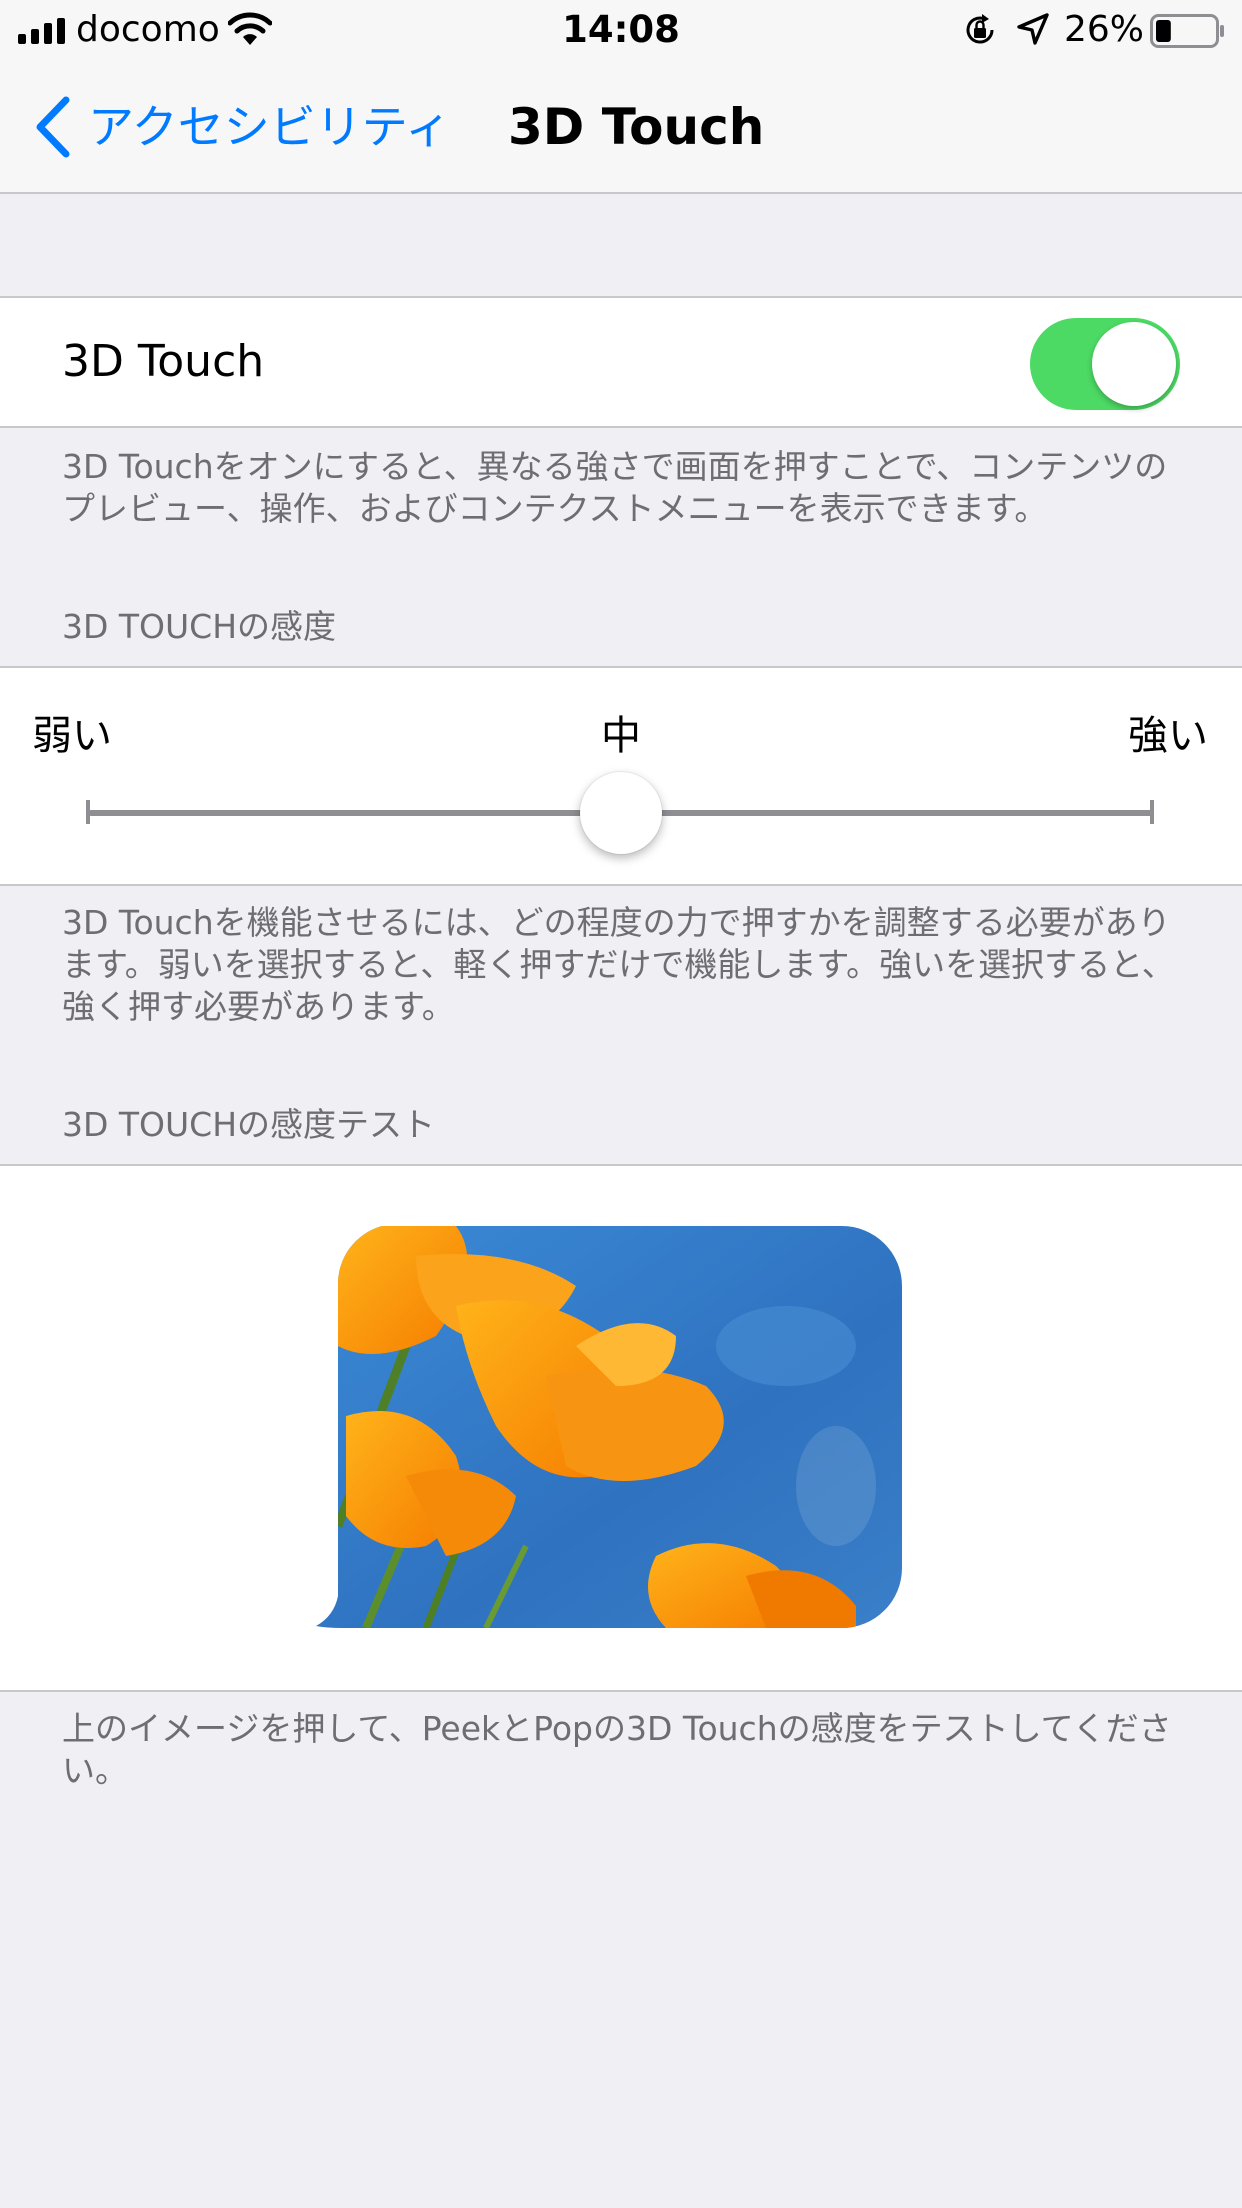 The height and width of the screenshot is (2208, 1242). What do you see at coordinates (1152, 812) in the screenshot?
I see `slider-tick-high` at bounding box center [1152, 812].